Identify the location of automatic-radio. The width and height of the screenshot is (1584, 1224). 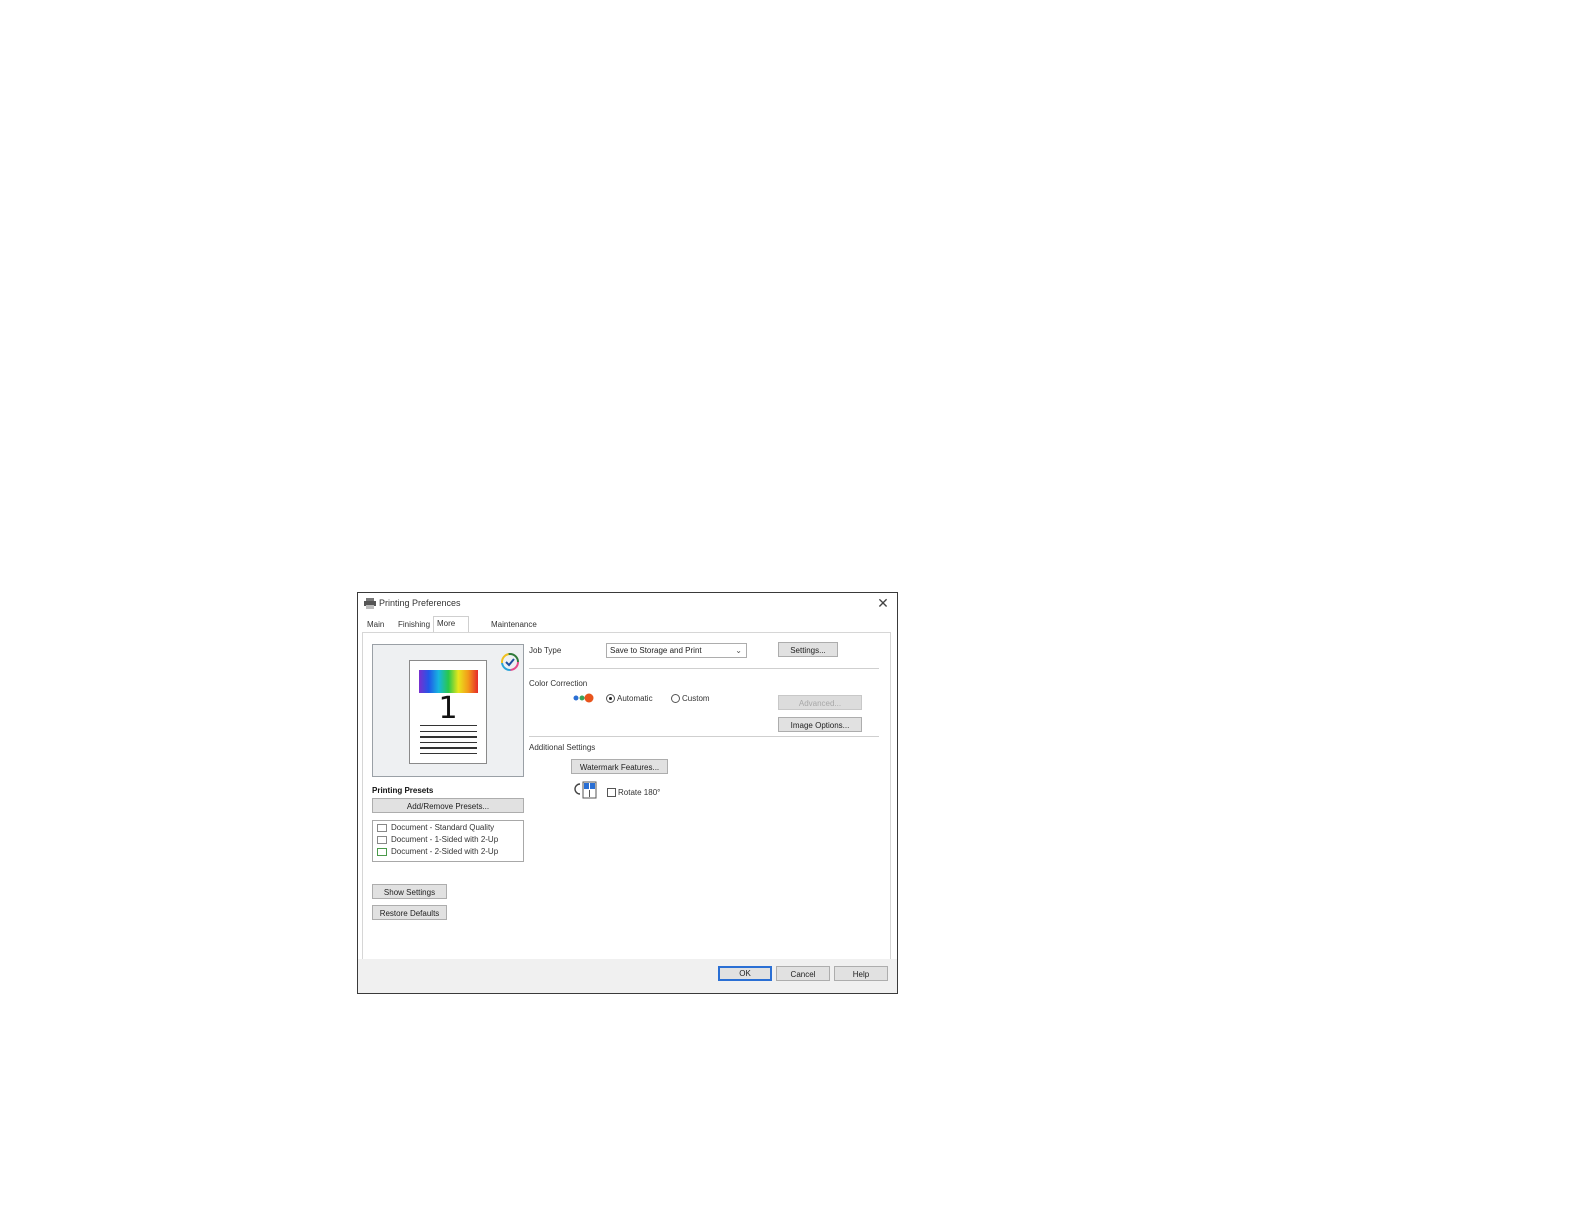
(610, 698).